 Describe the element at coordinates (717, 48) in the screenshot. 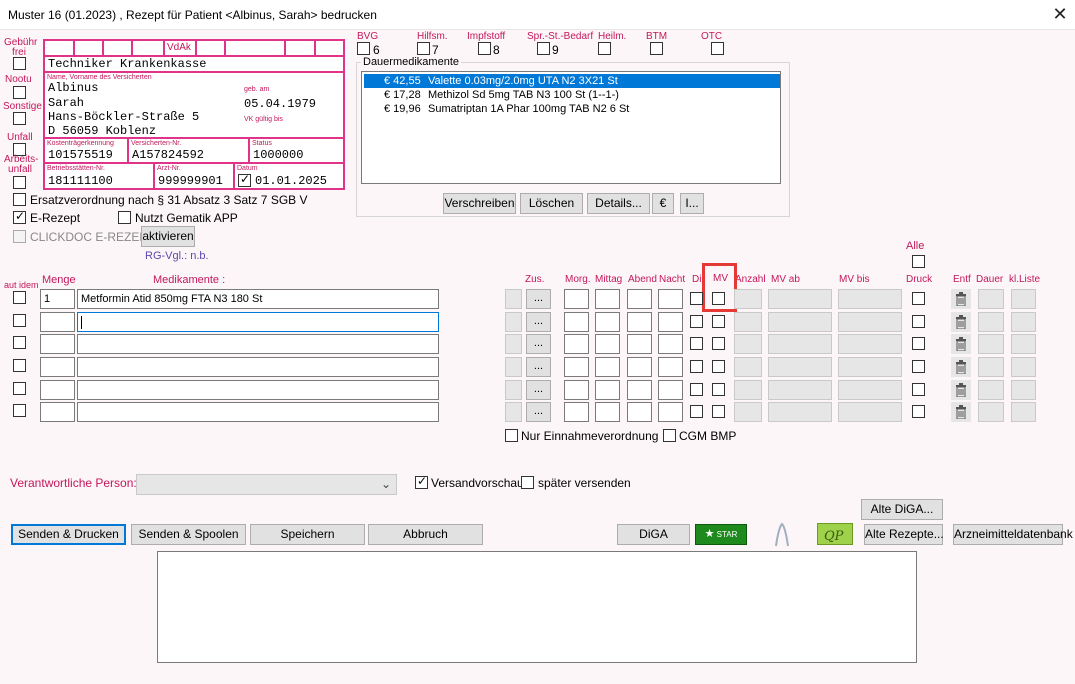

I see `otc-checkbox` at that location.